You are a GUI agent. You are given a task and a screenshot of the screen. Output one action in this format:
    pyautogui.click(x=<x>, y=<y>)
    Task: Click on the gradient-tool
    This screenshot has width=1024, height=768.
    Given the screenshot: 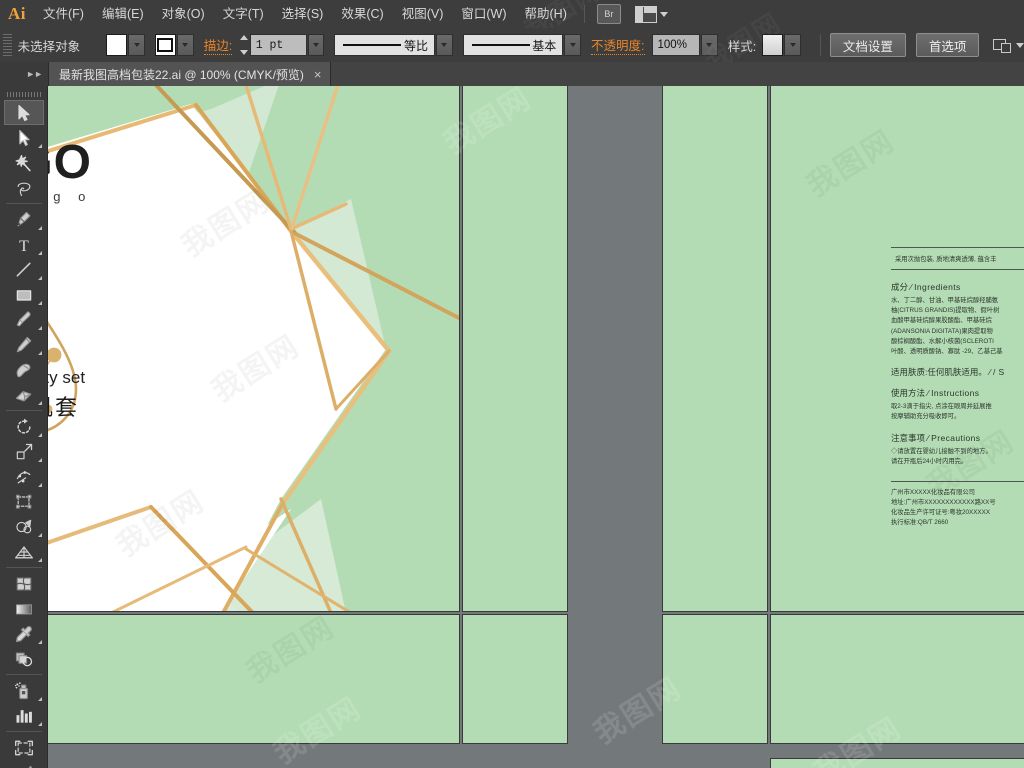 What is the action you would take?
    pyautogui.click(x=24, y=608)
    